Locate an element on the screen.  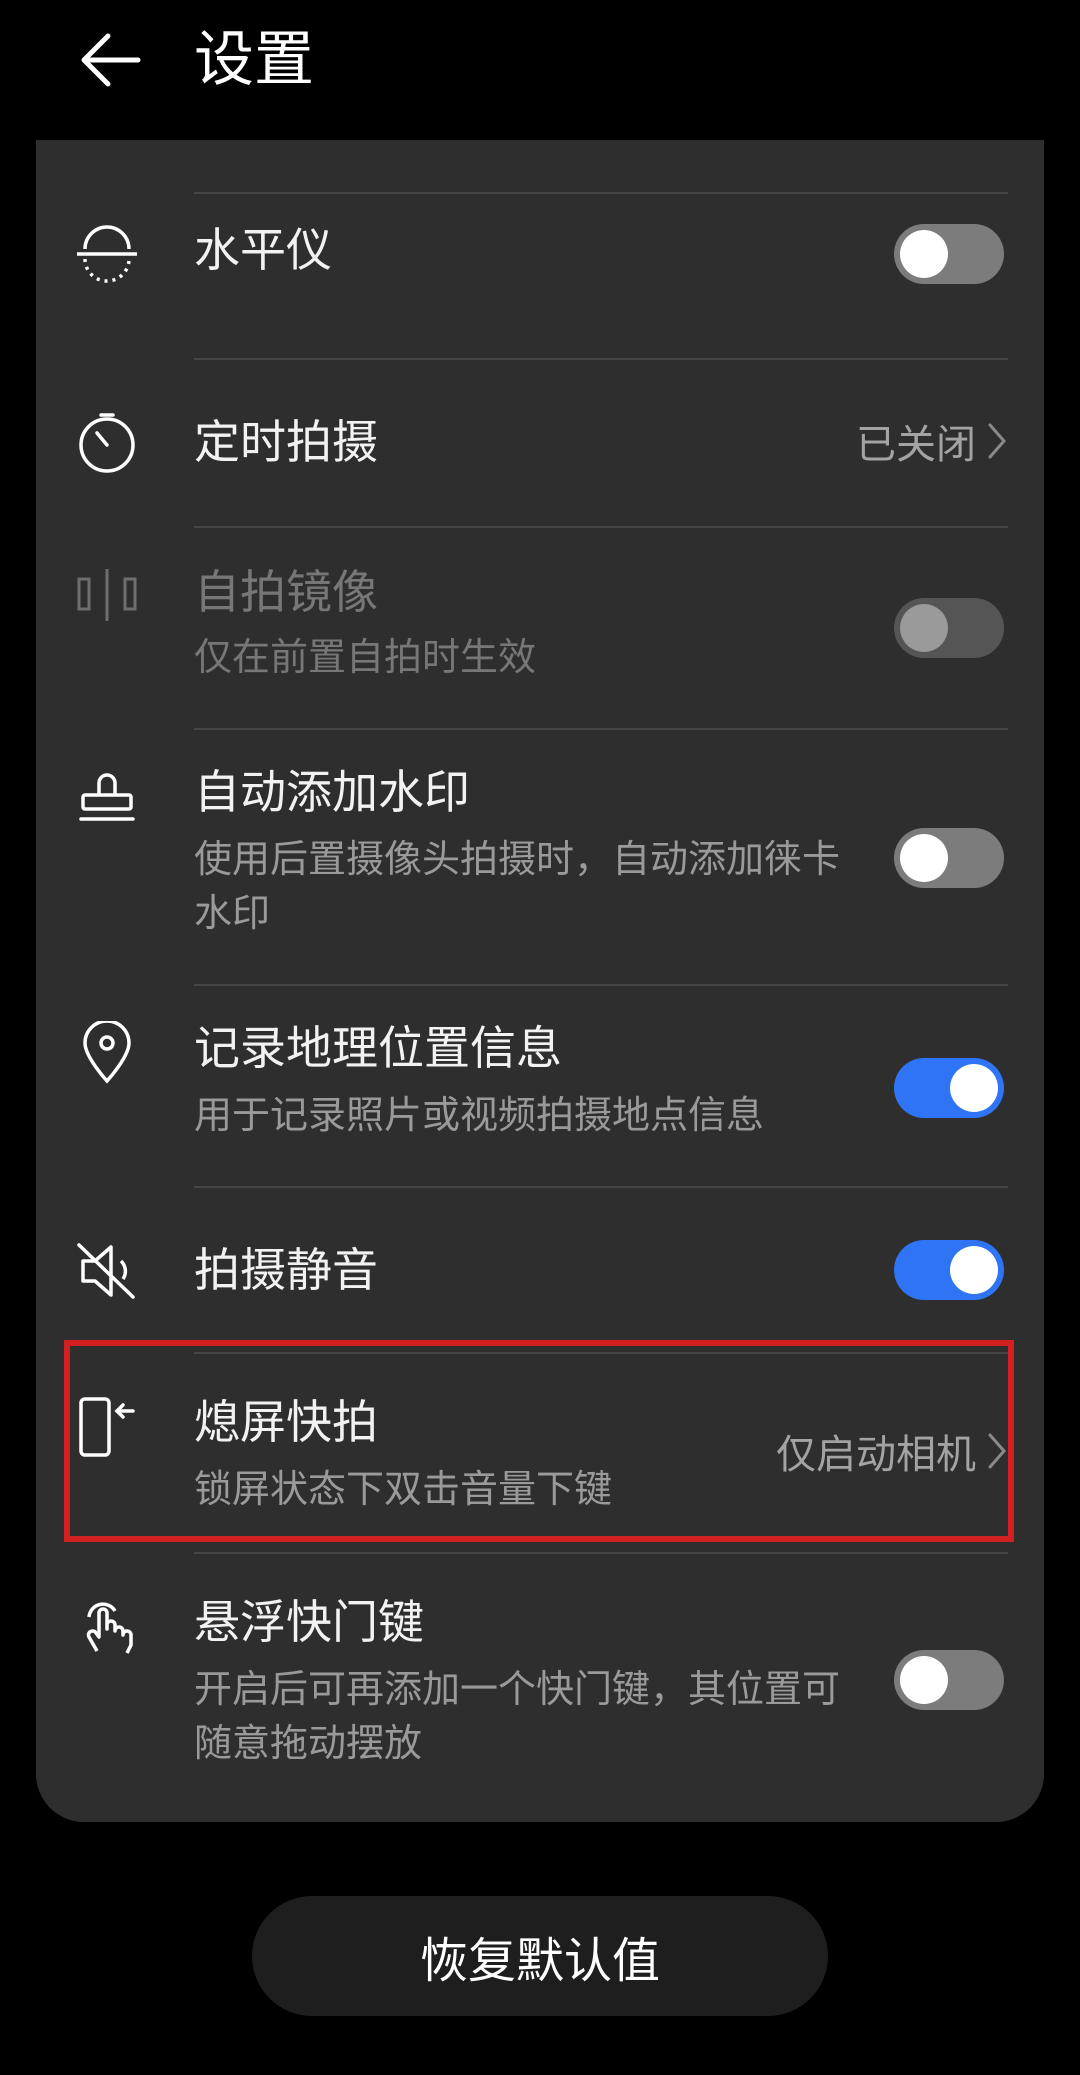
timer-value: 已关闭 is located at coordinates (932, 441).